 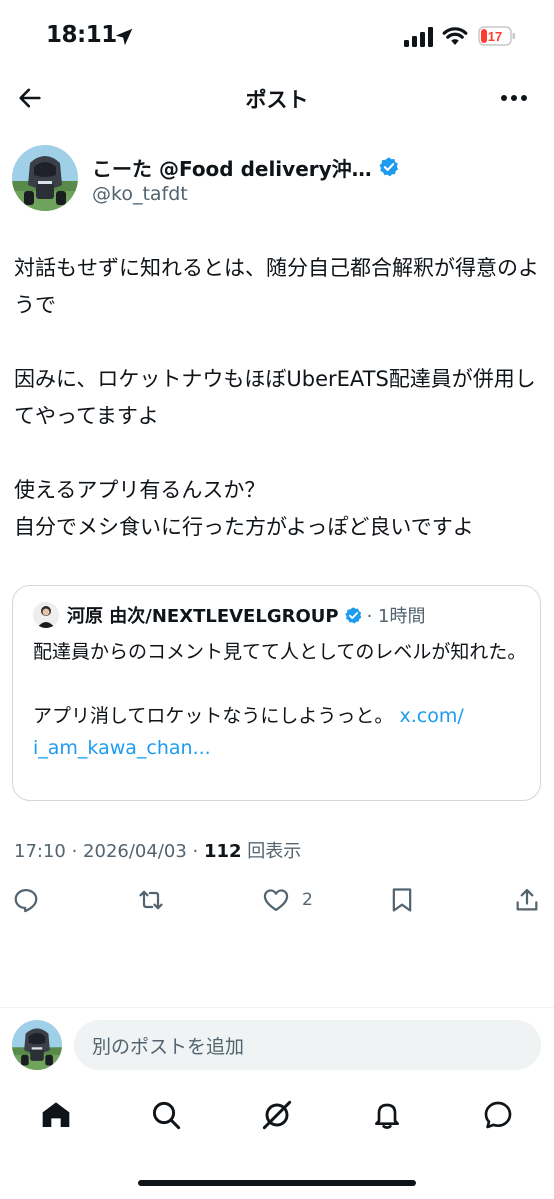 I want to click on current-user-avatar, so click(x=37, y=1045).